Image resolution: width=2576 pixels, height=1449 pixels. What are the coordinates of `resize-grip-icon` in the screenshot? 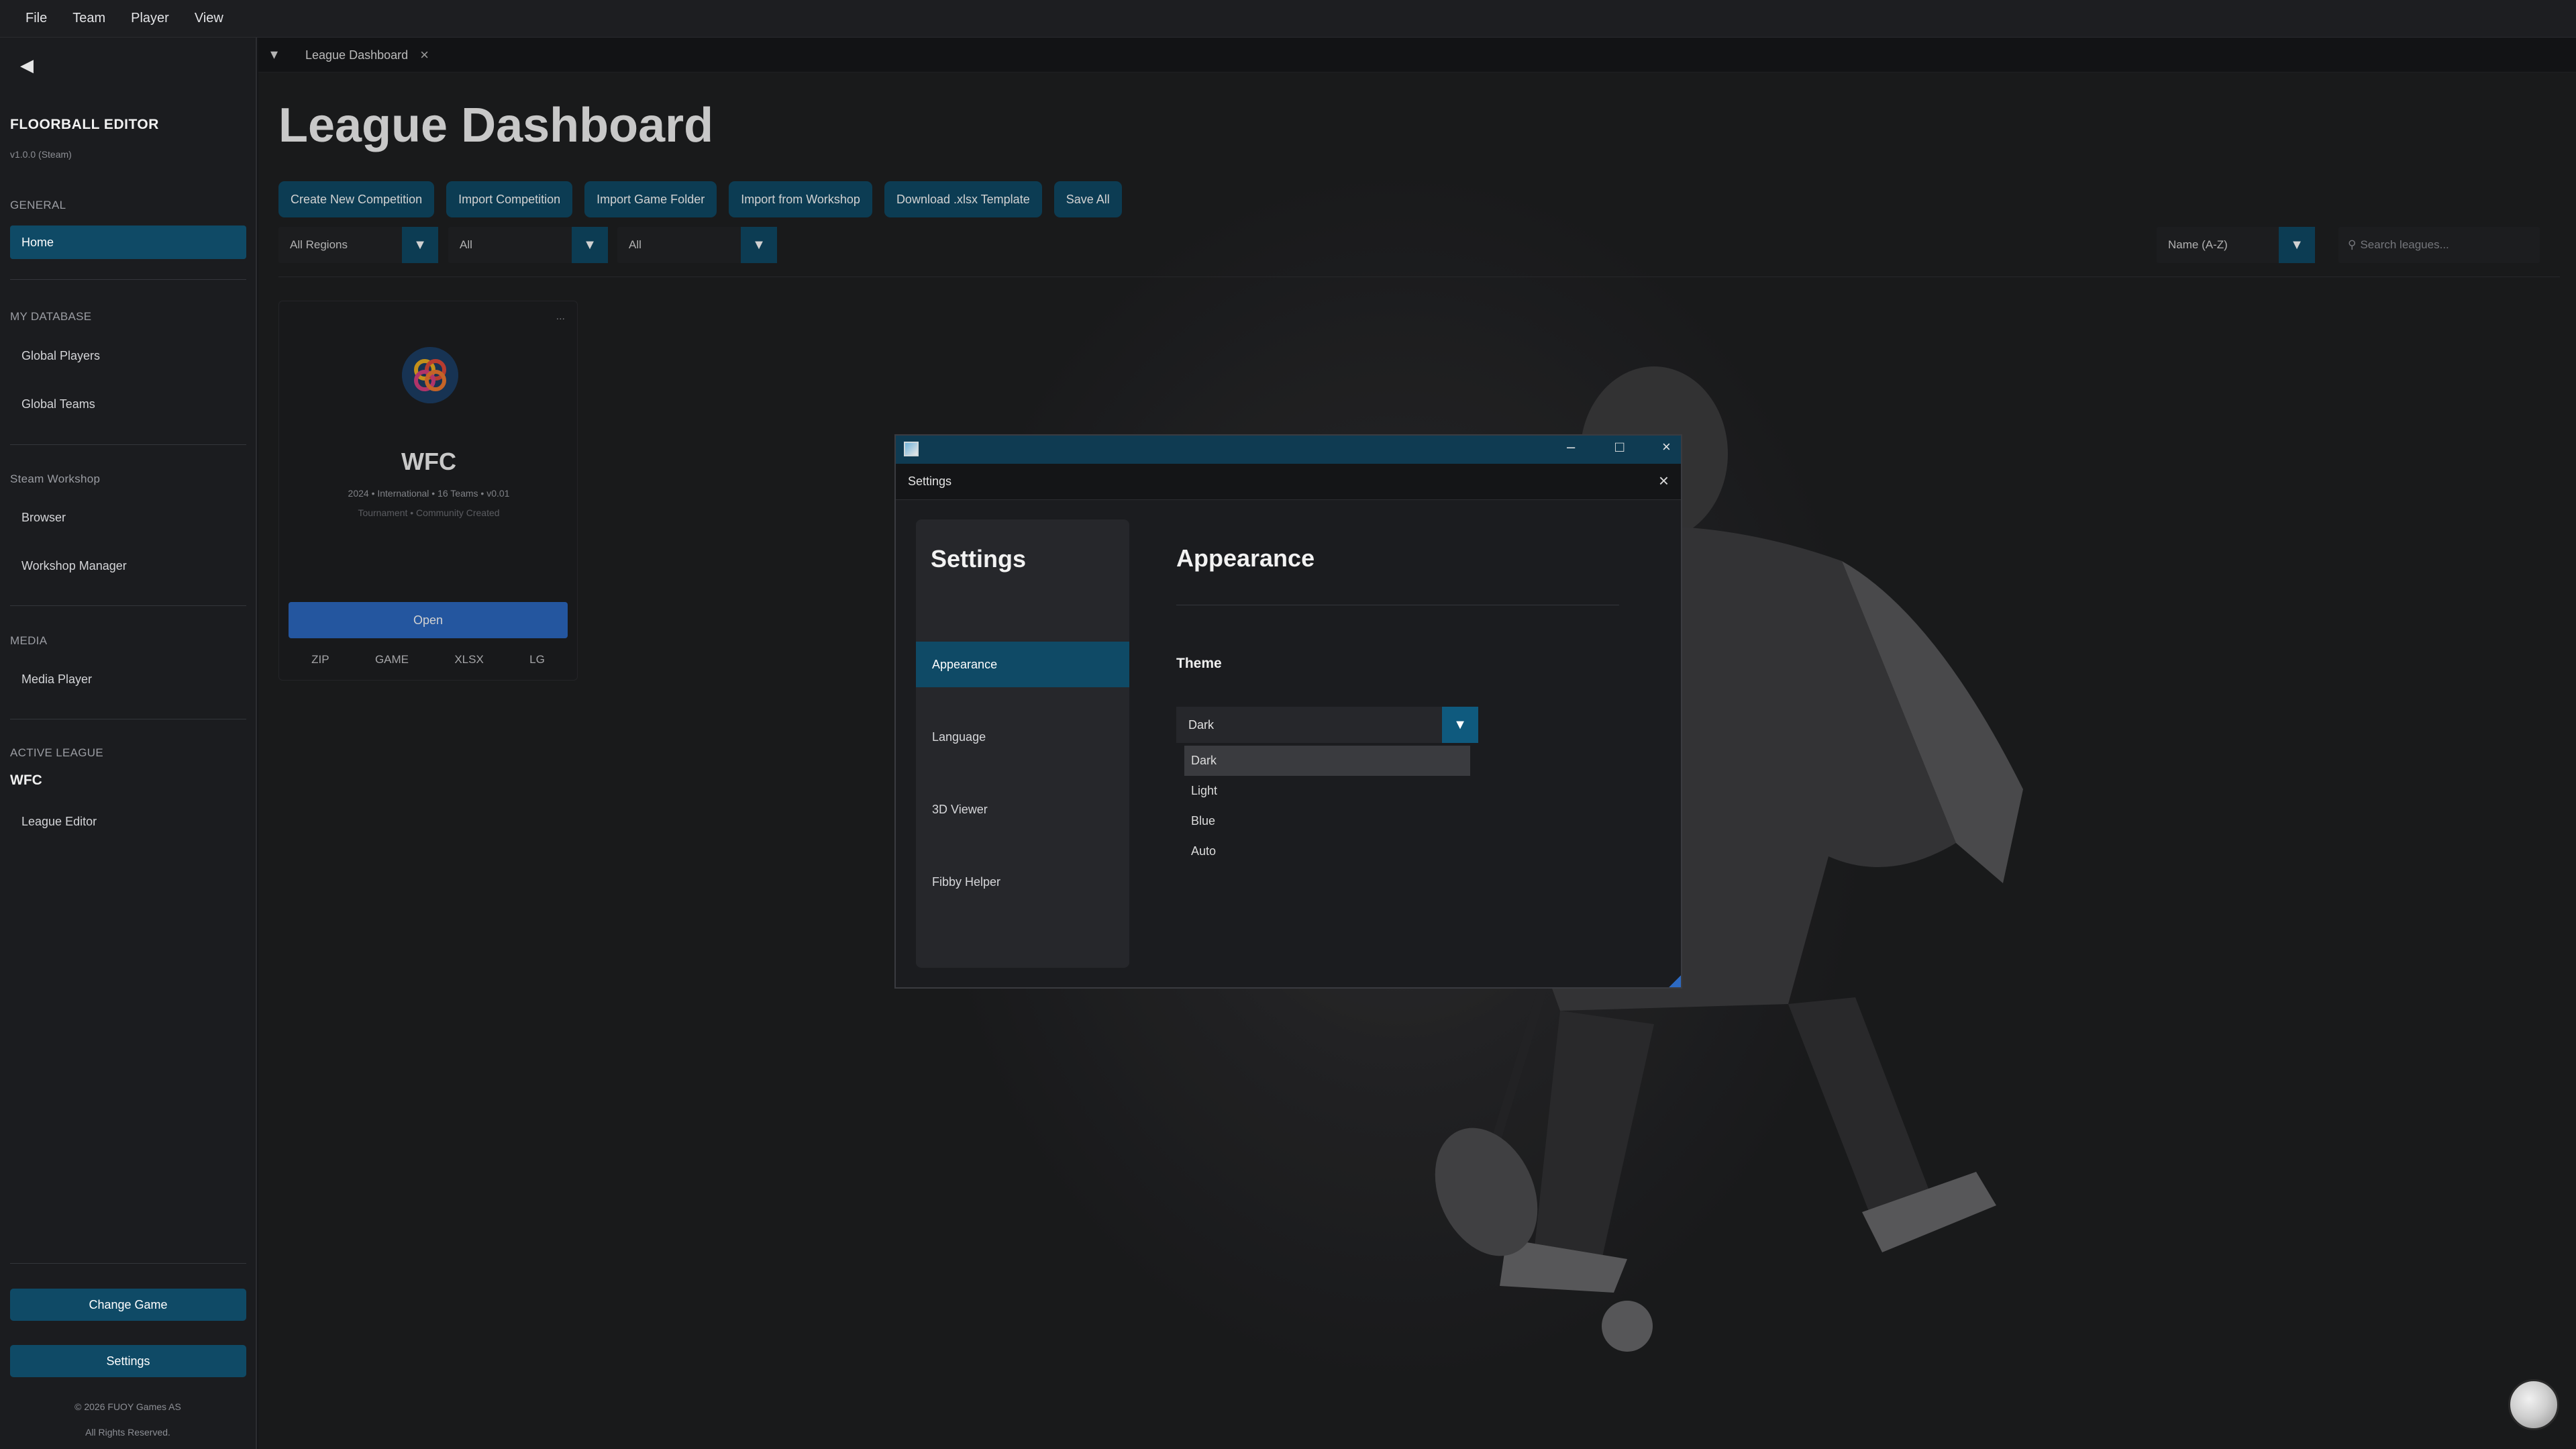 It's located at (1675, 981).